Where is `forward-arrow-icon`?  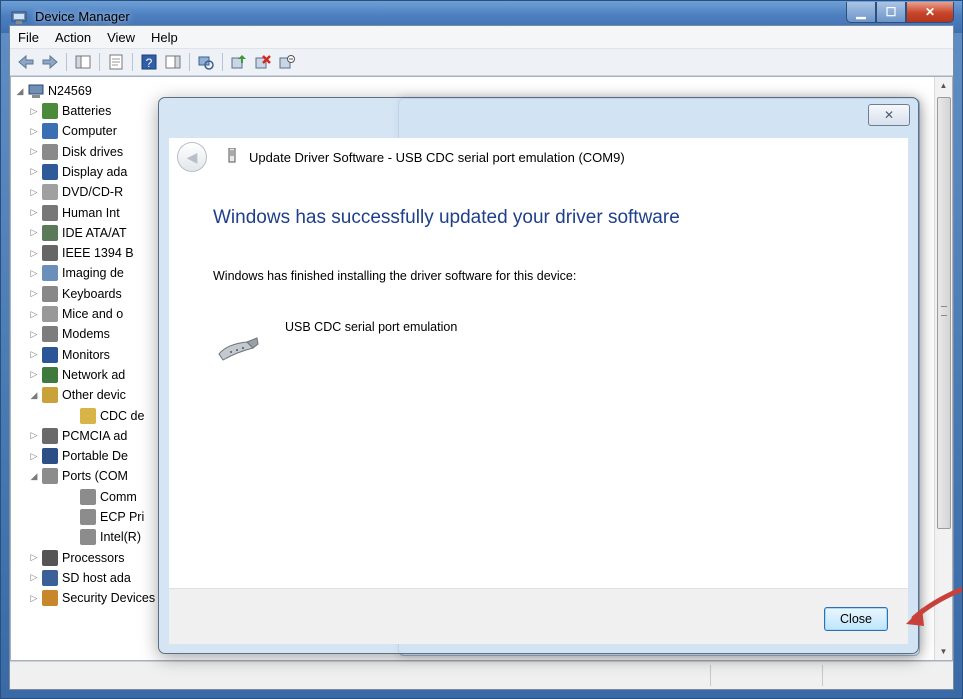 forward-arrow-icon is located at coordinates (50, 62).